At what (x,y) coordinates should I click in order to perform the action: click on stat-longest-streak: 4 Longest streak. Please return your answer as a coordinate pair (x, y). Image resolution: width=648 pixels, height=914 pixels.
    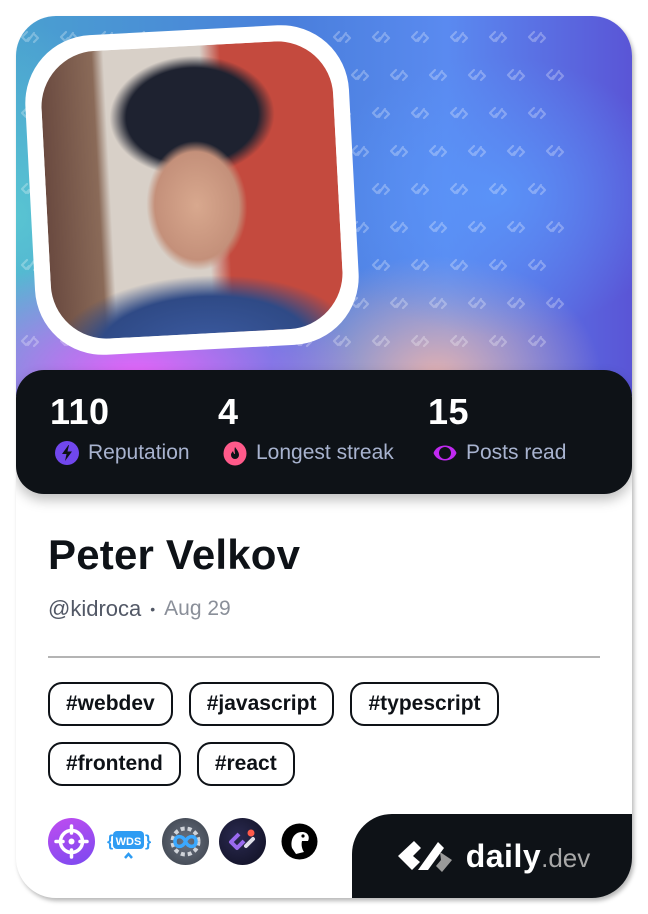
    Looking at the image, I should click on (306, 429).